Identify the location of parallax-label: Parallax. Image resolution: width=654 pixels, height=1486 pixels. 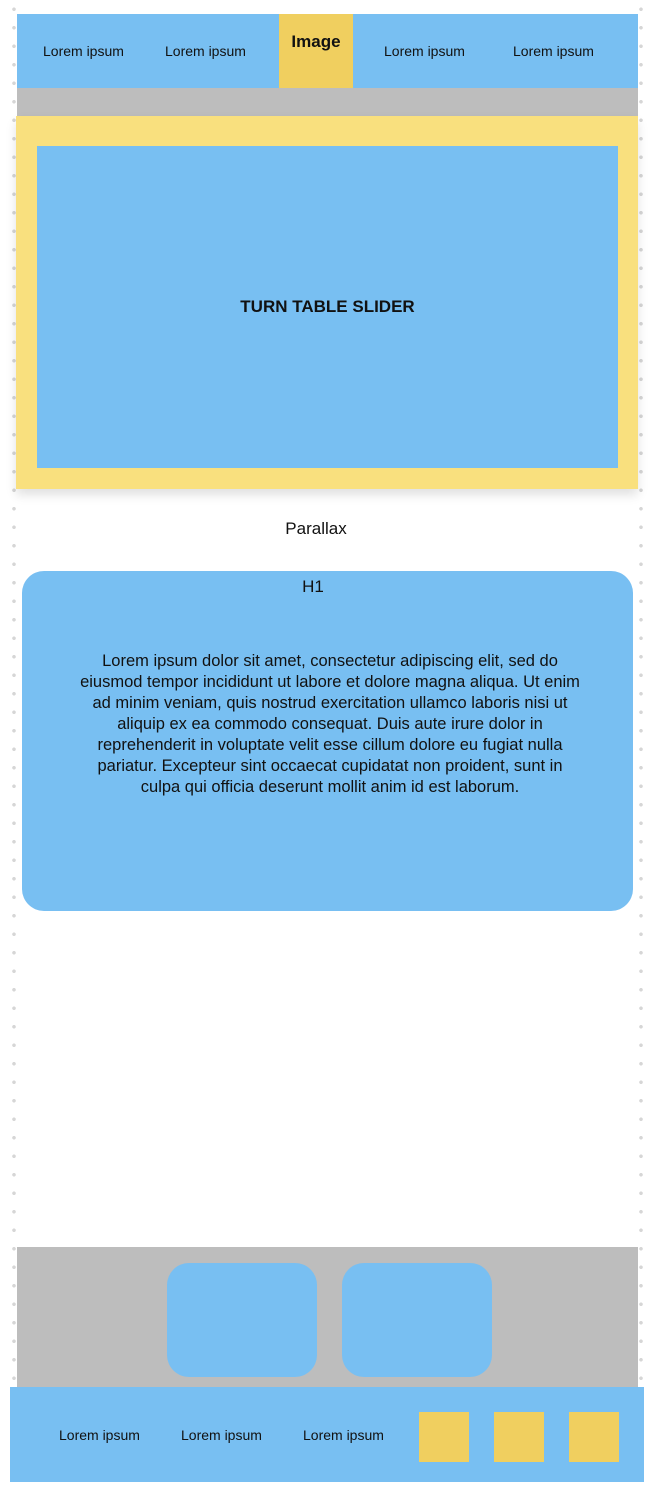
(316, 528).